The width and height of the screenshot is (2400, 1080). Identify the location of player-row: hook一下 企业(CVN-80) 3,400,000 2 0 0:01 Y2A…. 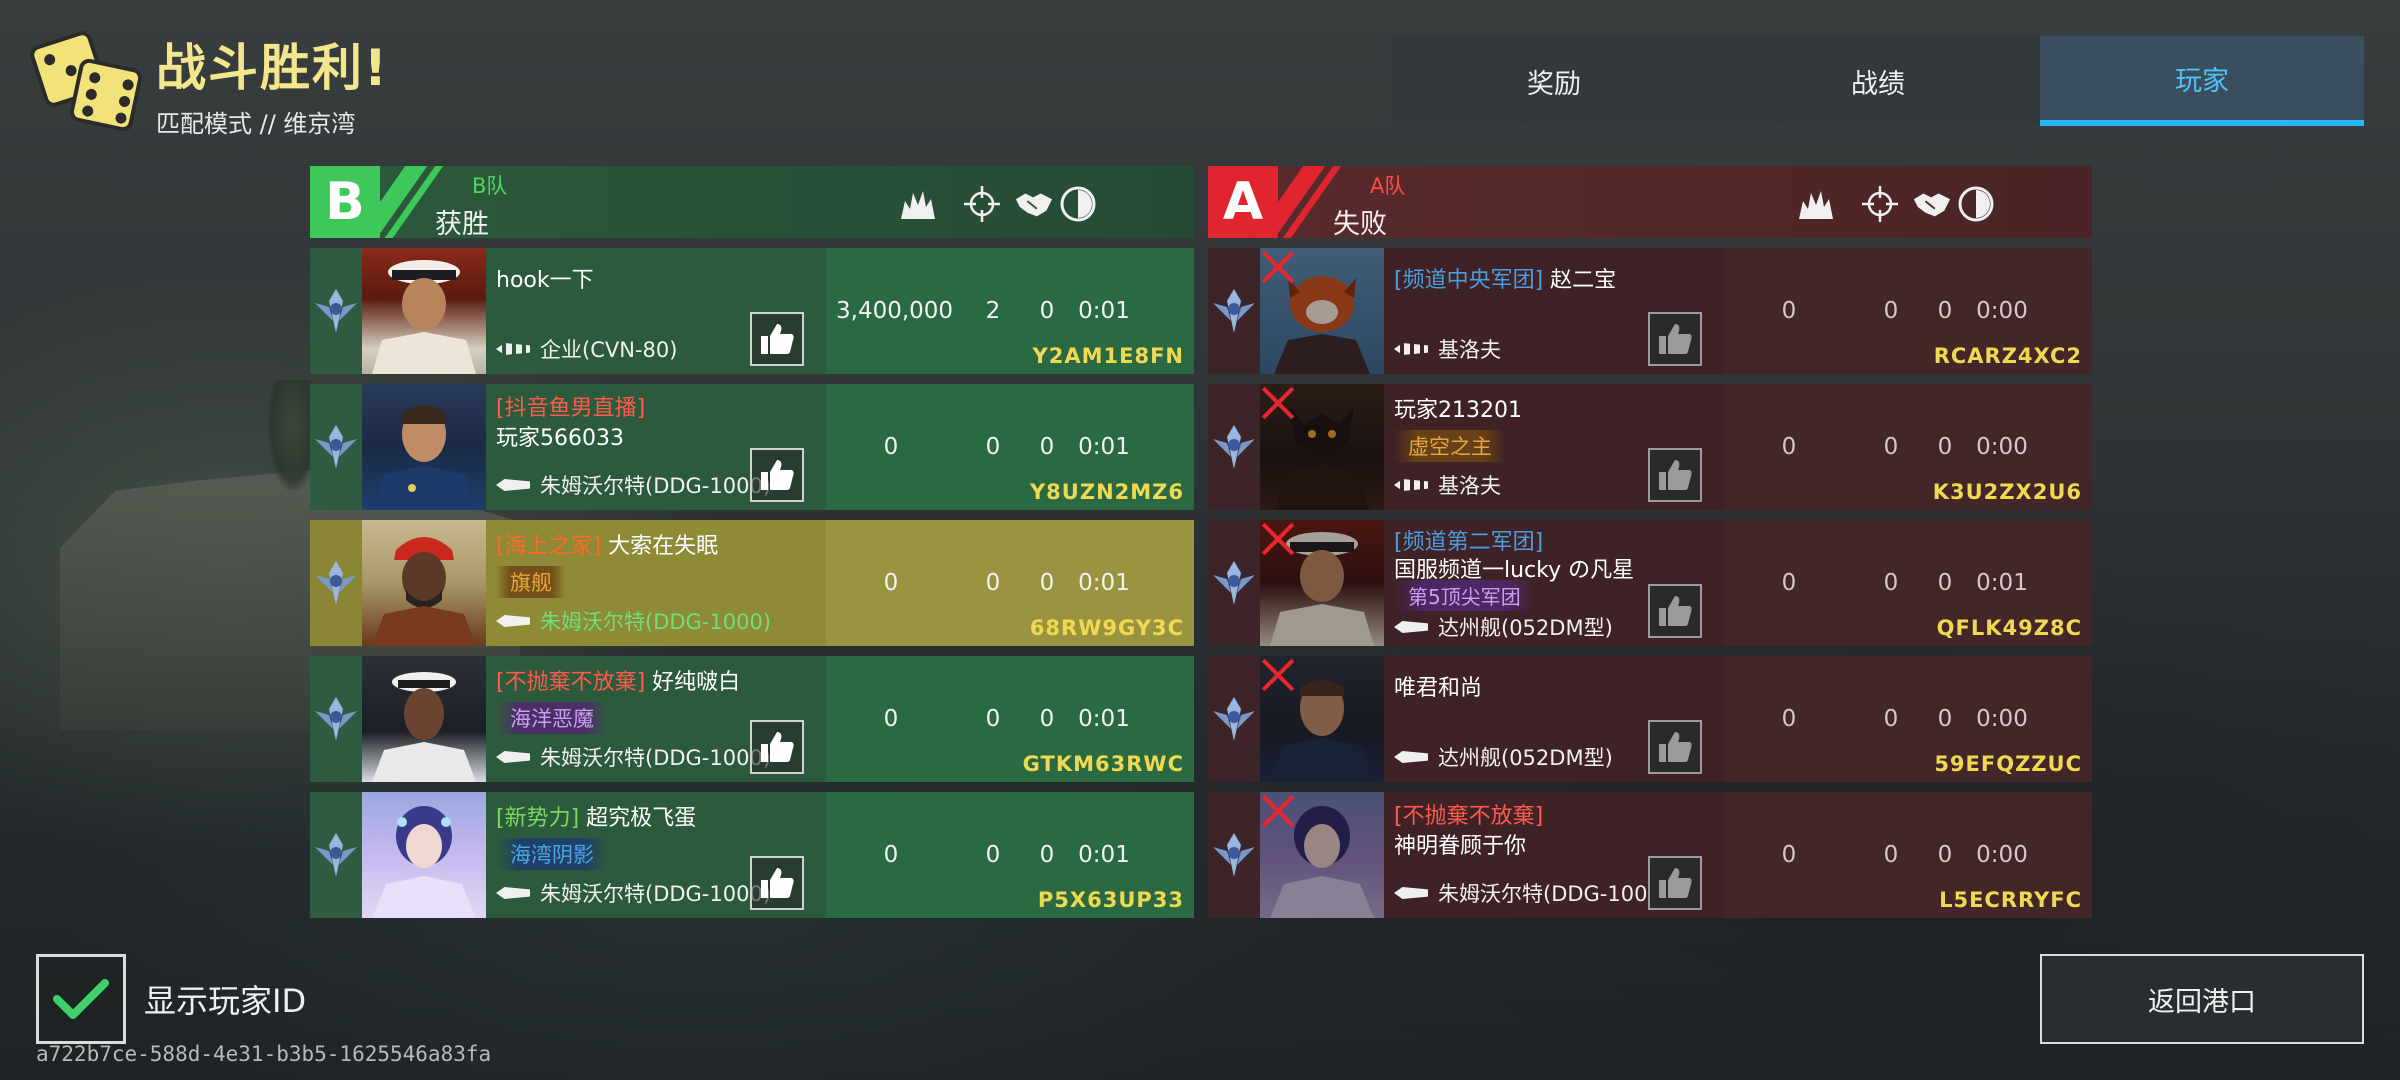
(752, 311).